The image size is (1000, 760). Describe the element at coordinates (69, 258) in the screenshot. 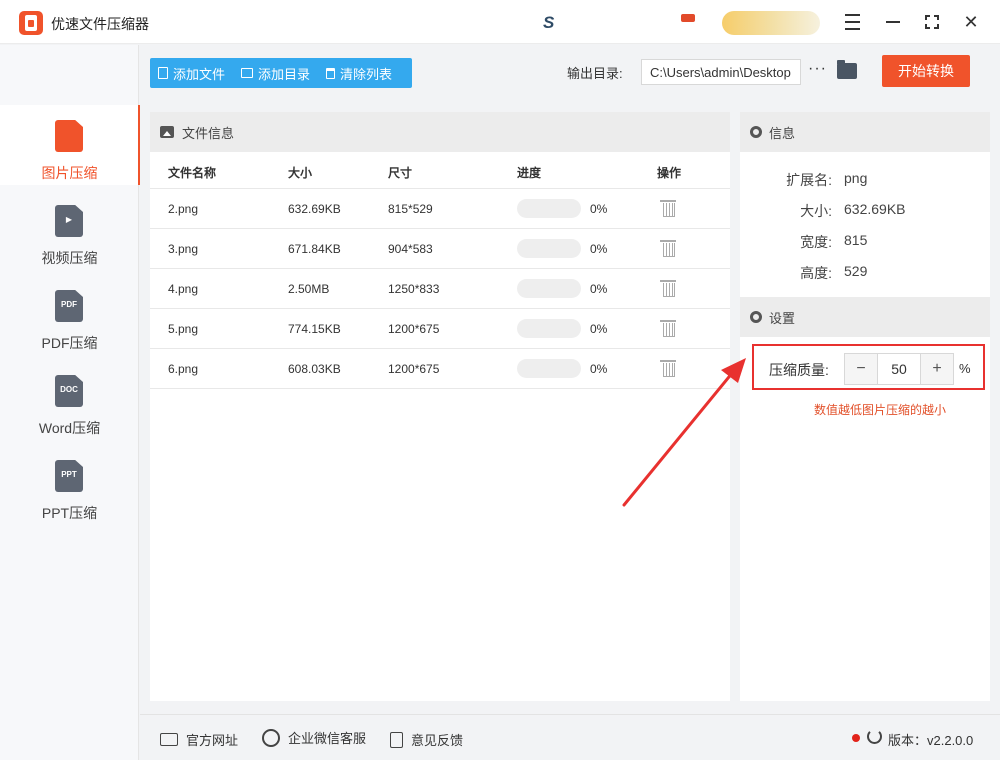

I see `sidebar-item-label: 视频压缩` at that location.